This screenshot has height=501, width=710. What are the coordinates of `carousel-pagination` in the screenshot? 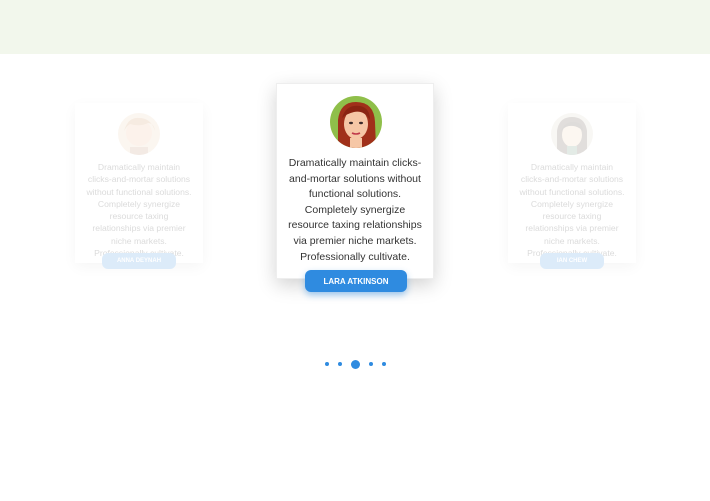 It's located at (355, 364).